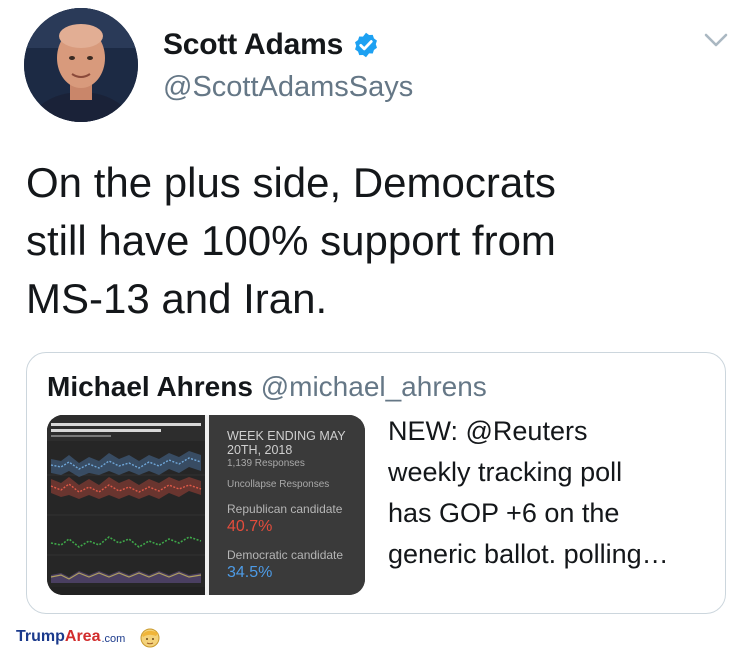 Image resolution: width=740 pixels, height=650 pixels. Describe the element at coordinates (250, 526) in the screenshot. I see `republican-value: 40.7%` at that location.